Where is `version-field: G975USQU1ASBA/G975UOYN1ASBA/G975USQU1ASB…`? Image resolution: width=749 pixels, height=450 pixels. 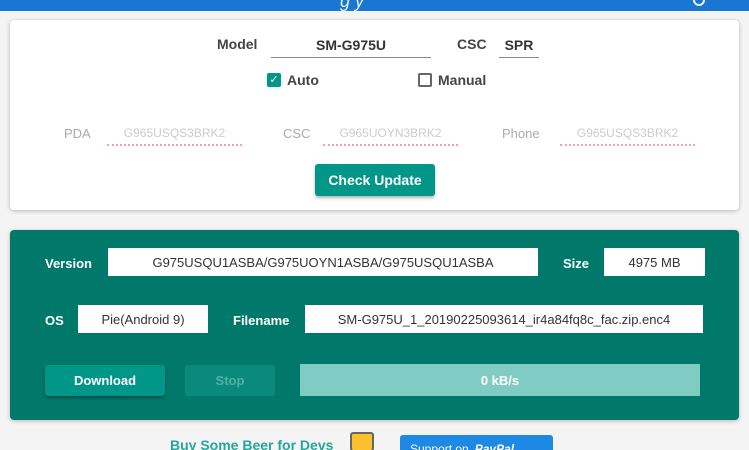
version-field: G975USQU1ASBA/G975UOYN1ASBA/G975USQU1ASB… is located at coordinates (323, 262).